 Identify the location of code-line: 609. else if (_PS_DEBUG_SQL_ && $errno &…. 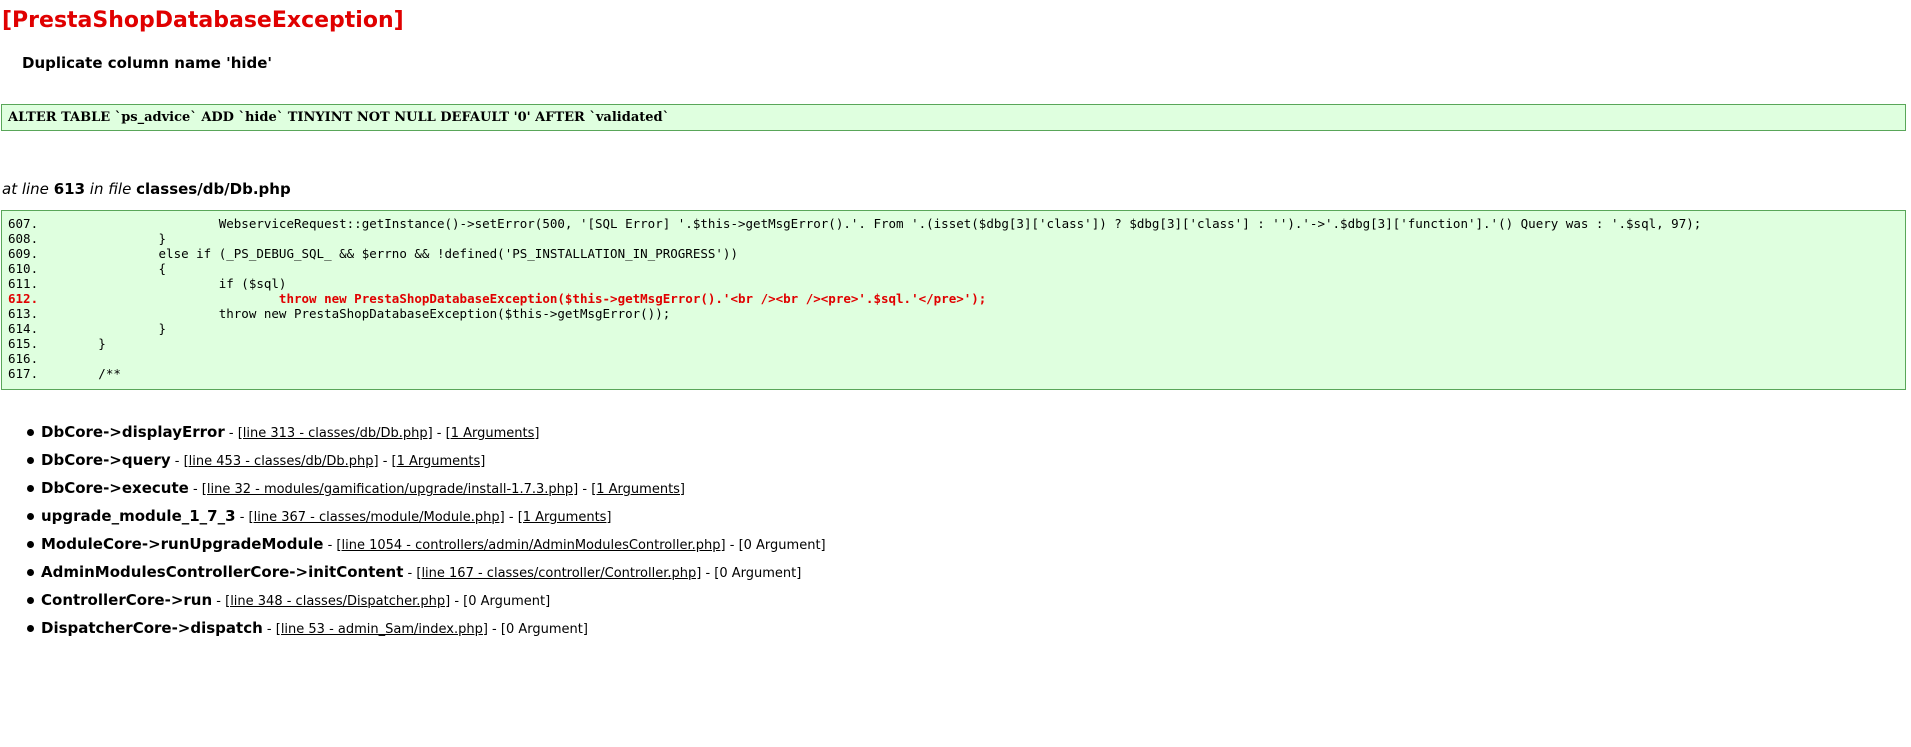
(953, 253).